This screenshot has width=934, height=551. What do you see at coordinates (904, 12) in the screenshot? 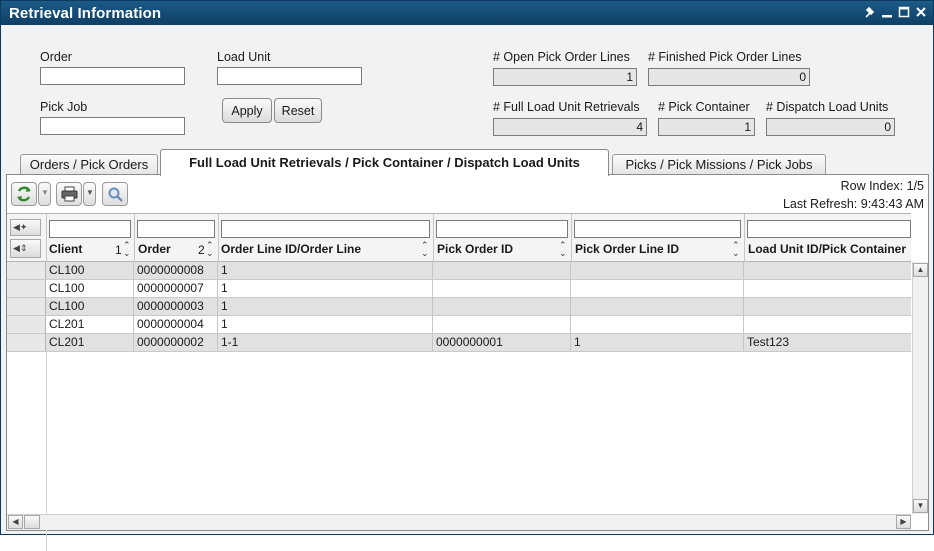
I see `maximize-icon` at bounding box center [904, 12].